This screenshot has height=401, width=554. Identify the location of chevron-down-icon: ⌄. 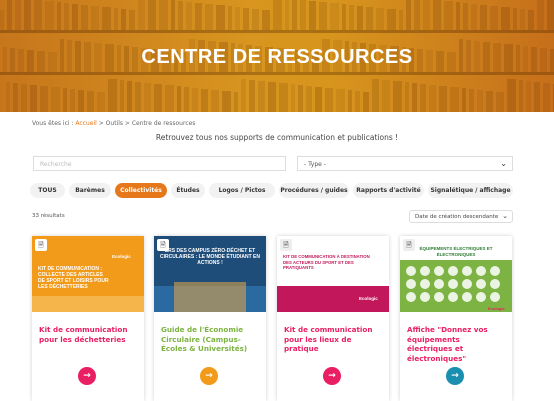
(503, 163).